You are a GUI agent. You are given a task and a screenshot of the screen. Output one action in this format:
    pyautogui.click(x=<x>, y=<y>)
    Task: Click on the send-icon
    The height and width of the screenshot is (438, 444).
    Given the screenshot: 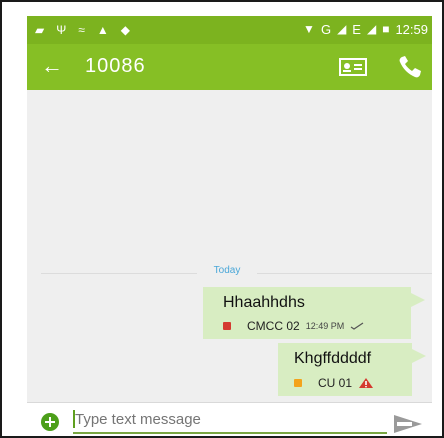 What is the action you would take?
    pyautogui.click(x=408, y=424)
    